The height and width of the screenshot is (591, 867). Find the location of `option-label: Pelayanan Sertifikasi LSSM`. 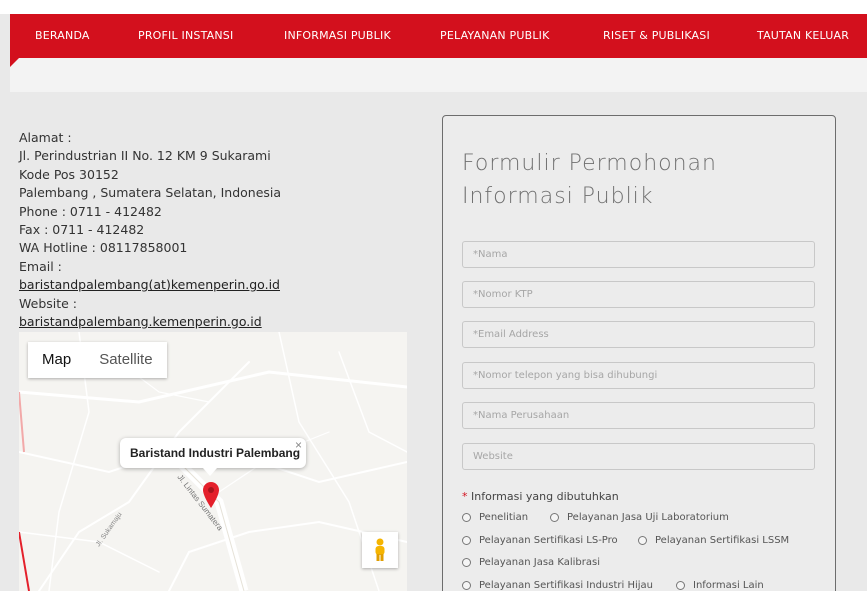

option-label: Pelayanan Sertifikasi LSSM is located at coordinates (722, 540).